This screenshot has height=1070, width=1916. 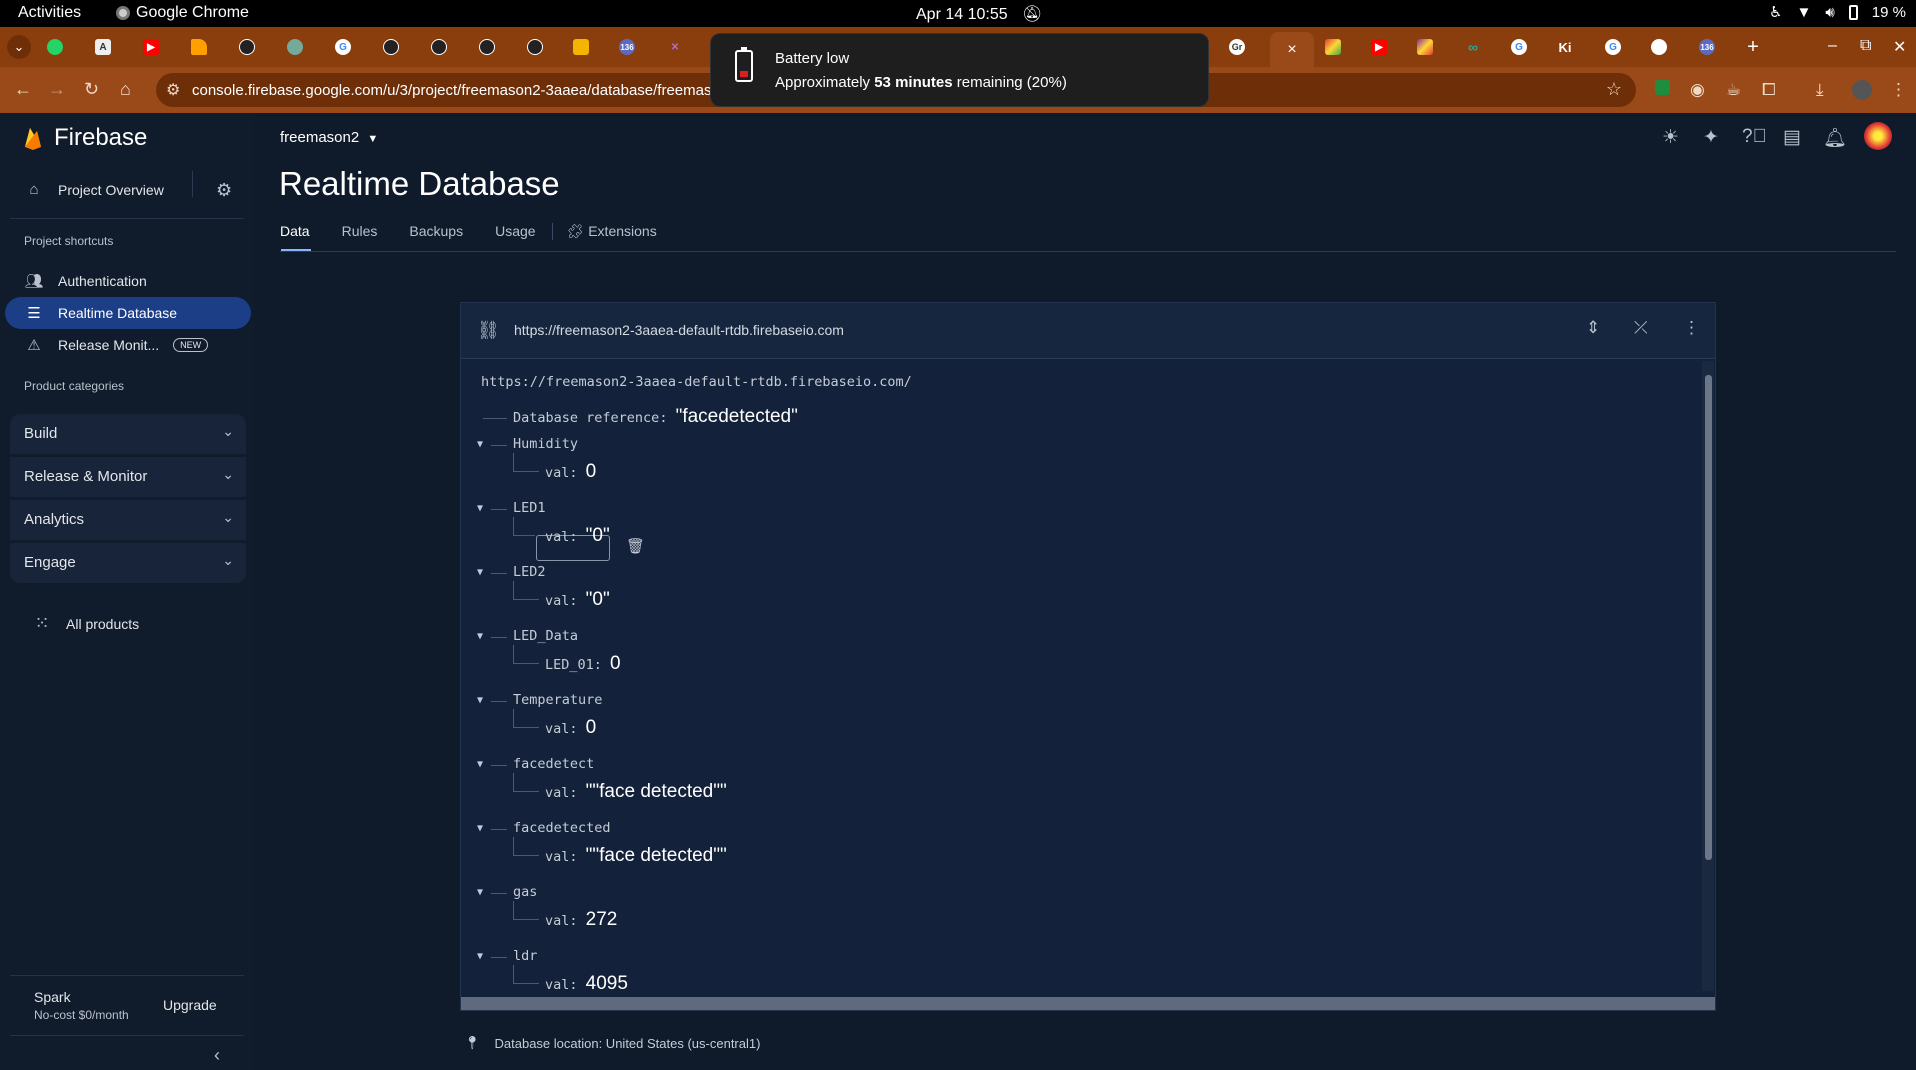 I want to click on reload-button: ↻, so click(x=91, y=89).